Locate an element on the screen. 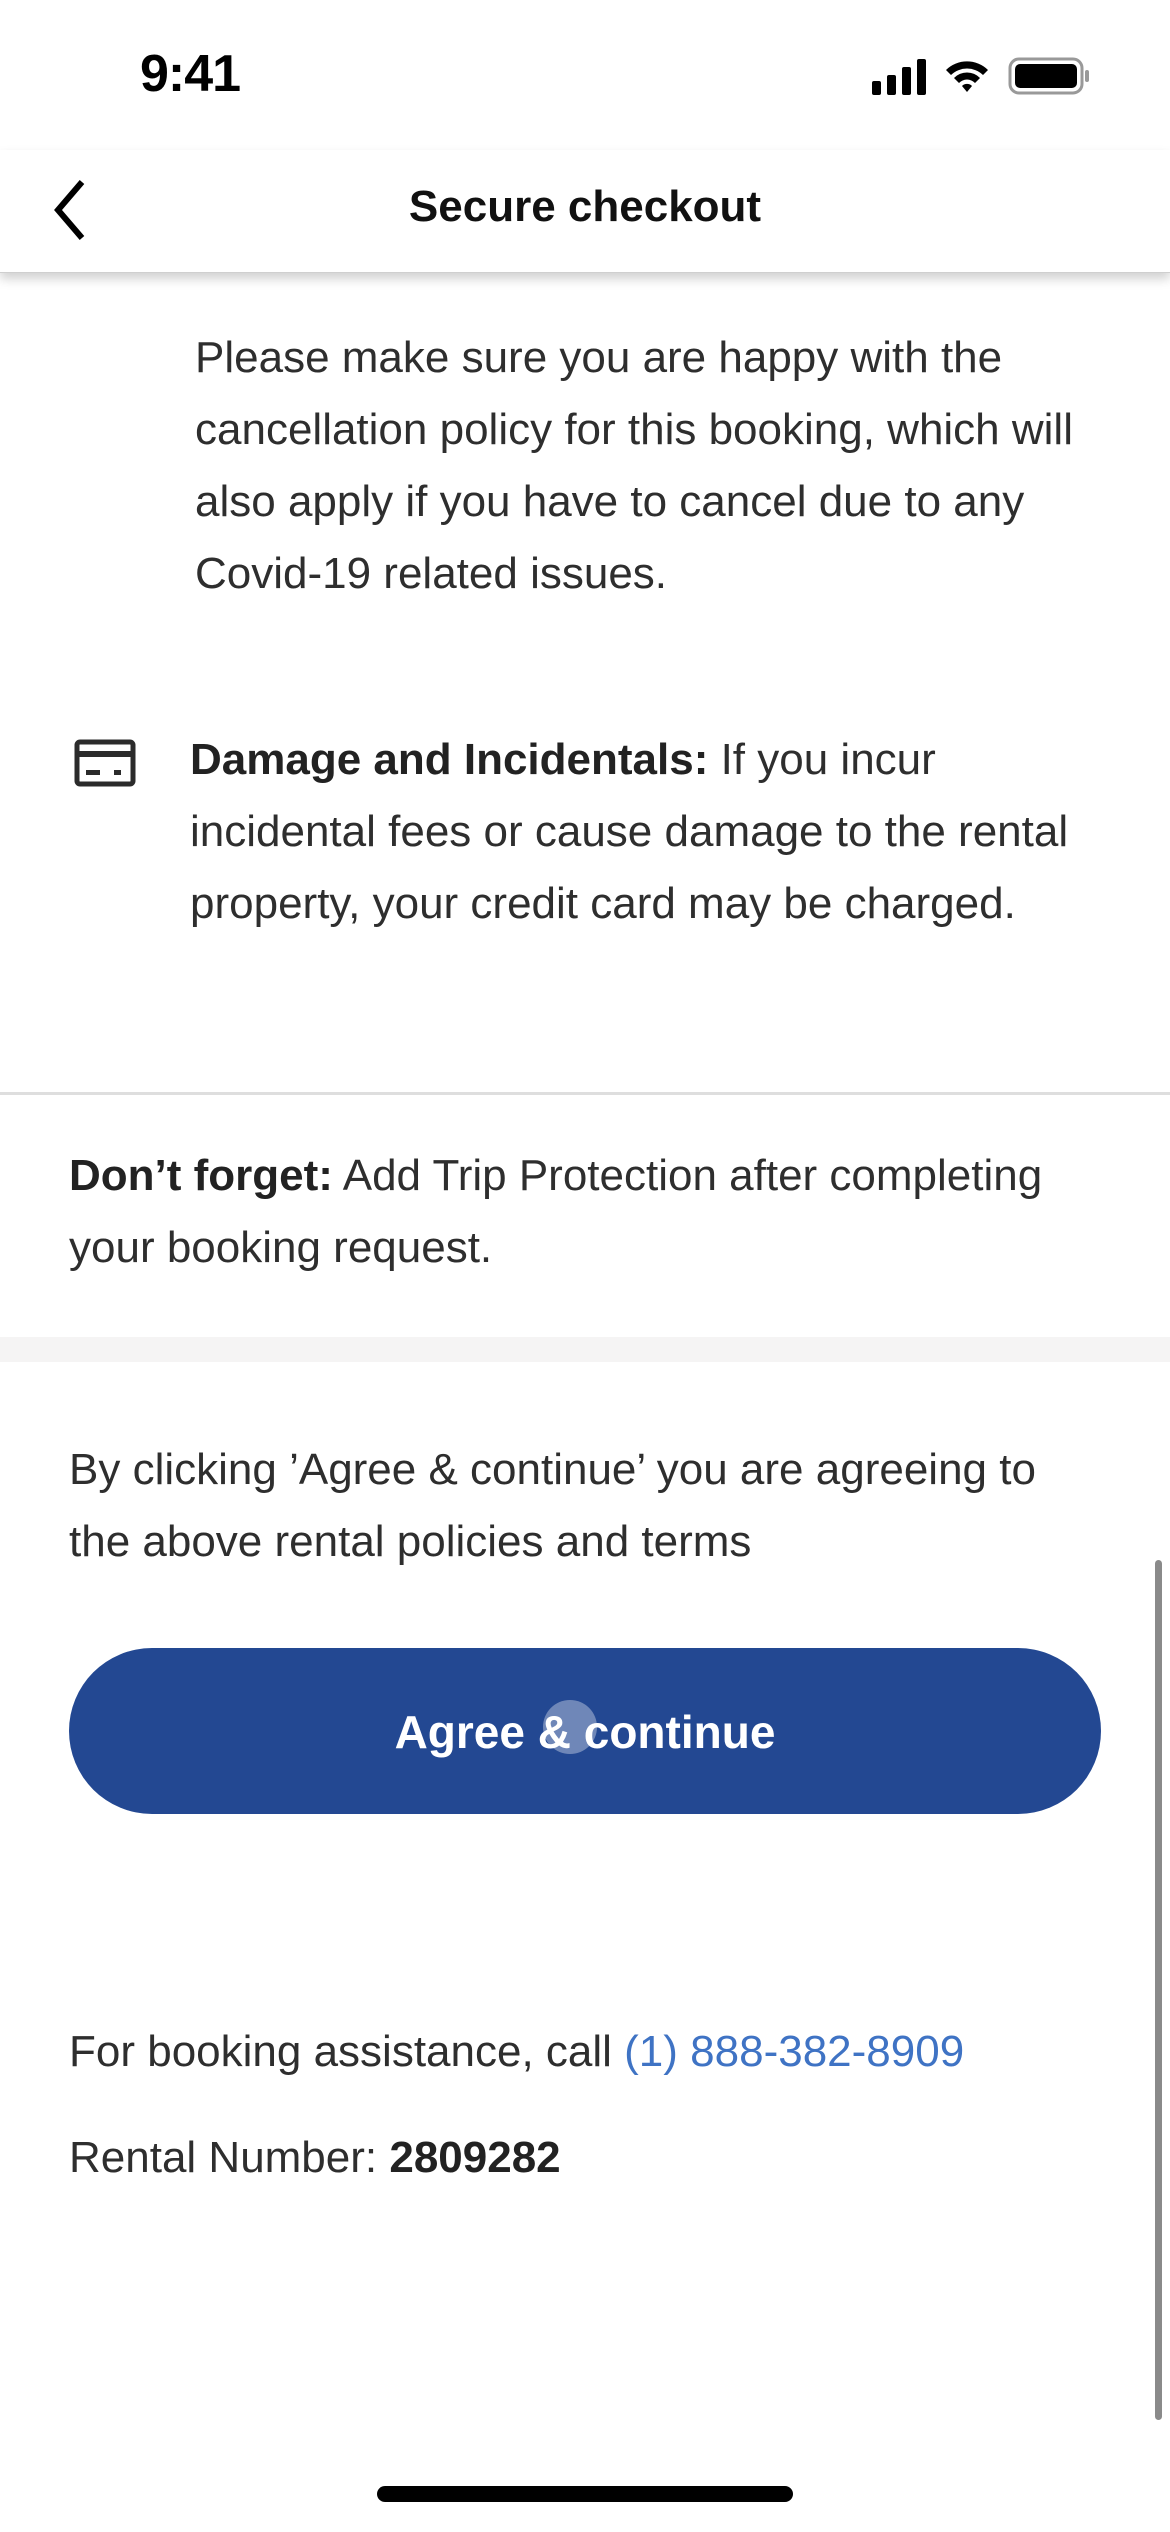 This screenshot has width=1170, height=2532. cellular-signal-icon is located at coordinates (899, 76).